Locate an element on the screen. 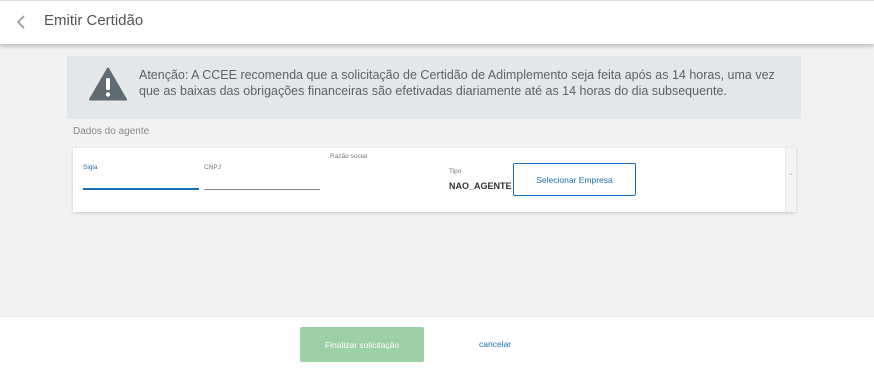 The height and width of the screenshot is (378, 874). section-label-agent-data: Dados do agente is located at coordinates (111, 131).